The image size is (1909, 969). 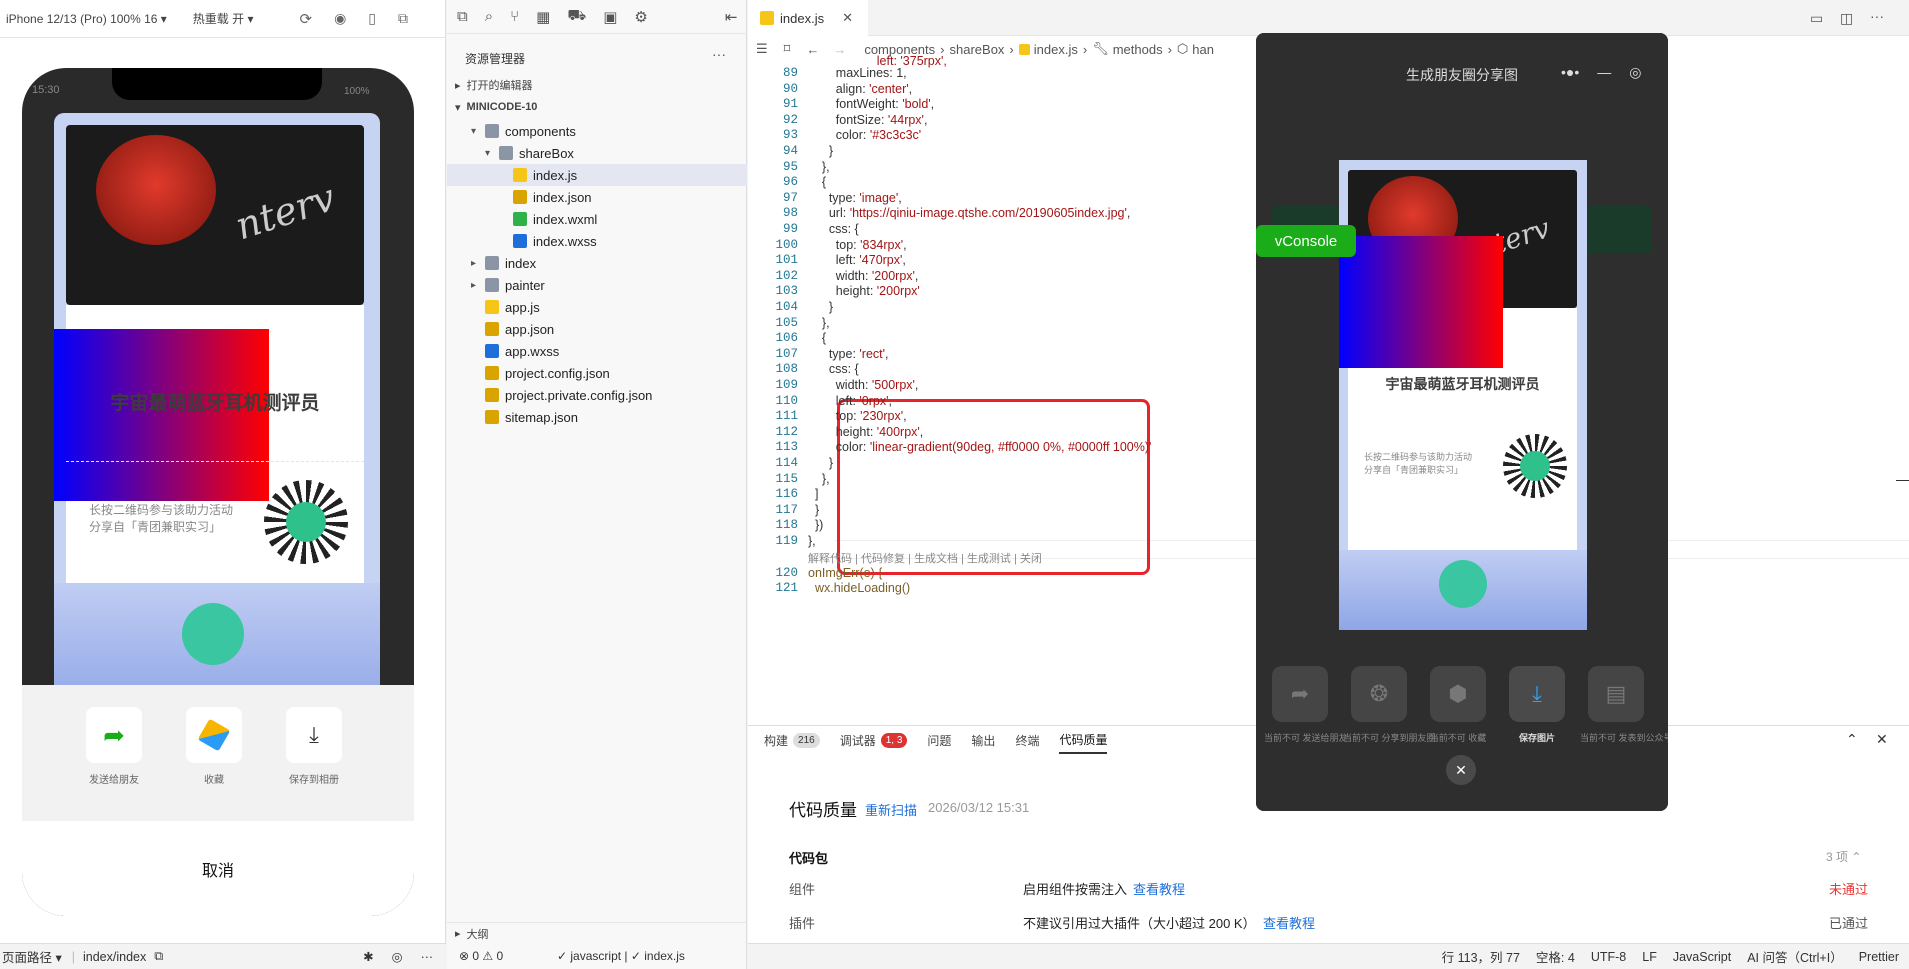 I want to click on tree-item: ▾ components, so click(x=597, y=131).